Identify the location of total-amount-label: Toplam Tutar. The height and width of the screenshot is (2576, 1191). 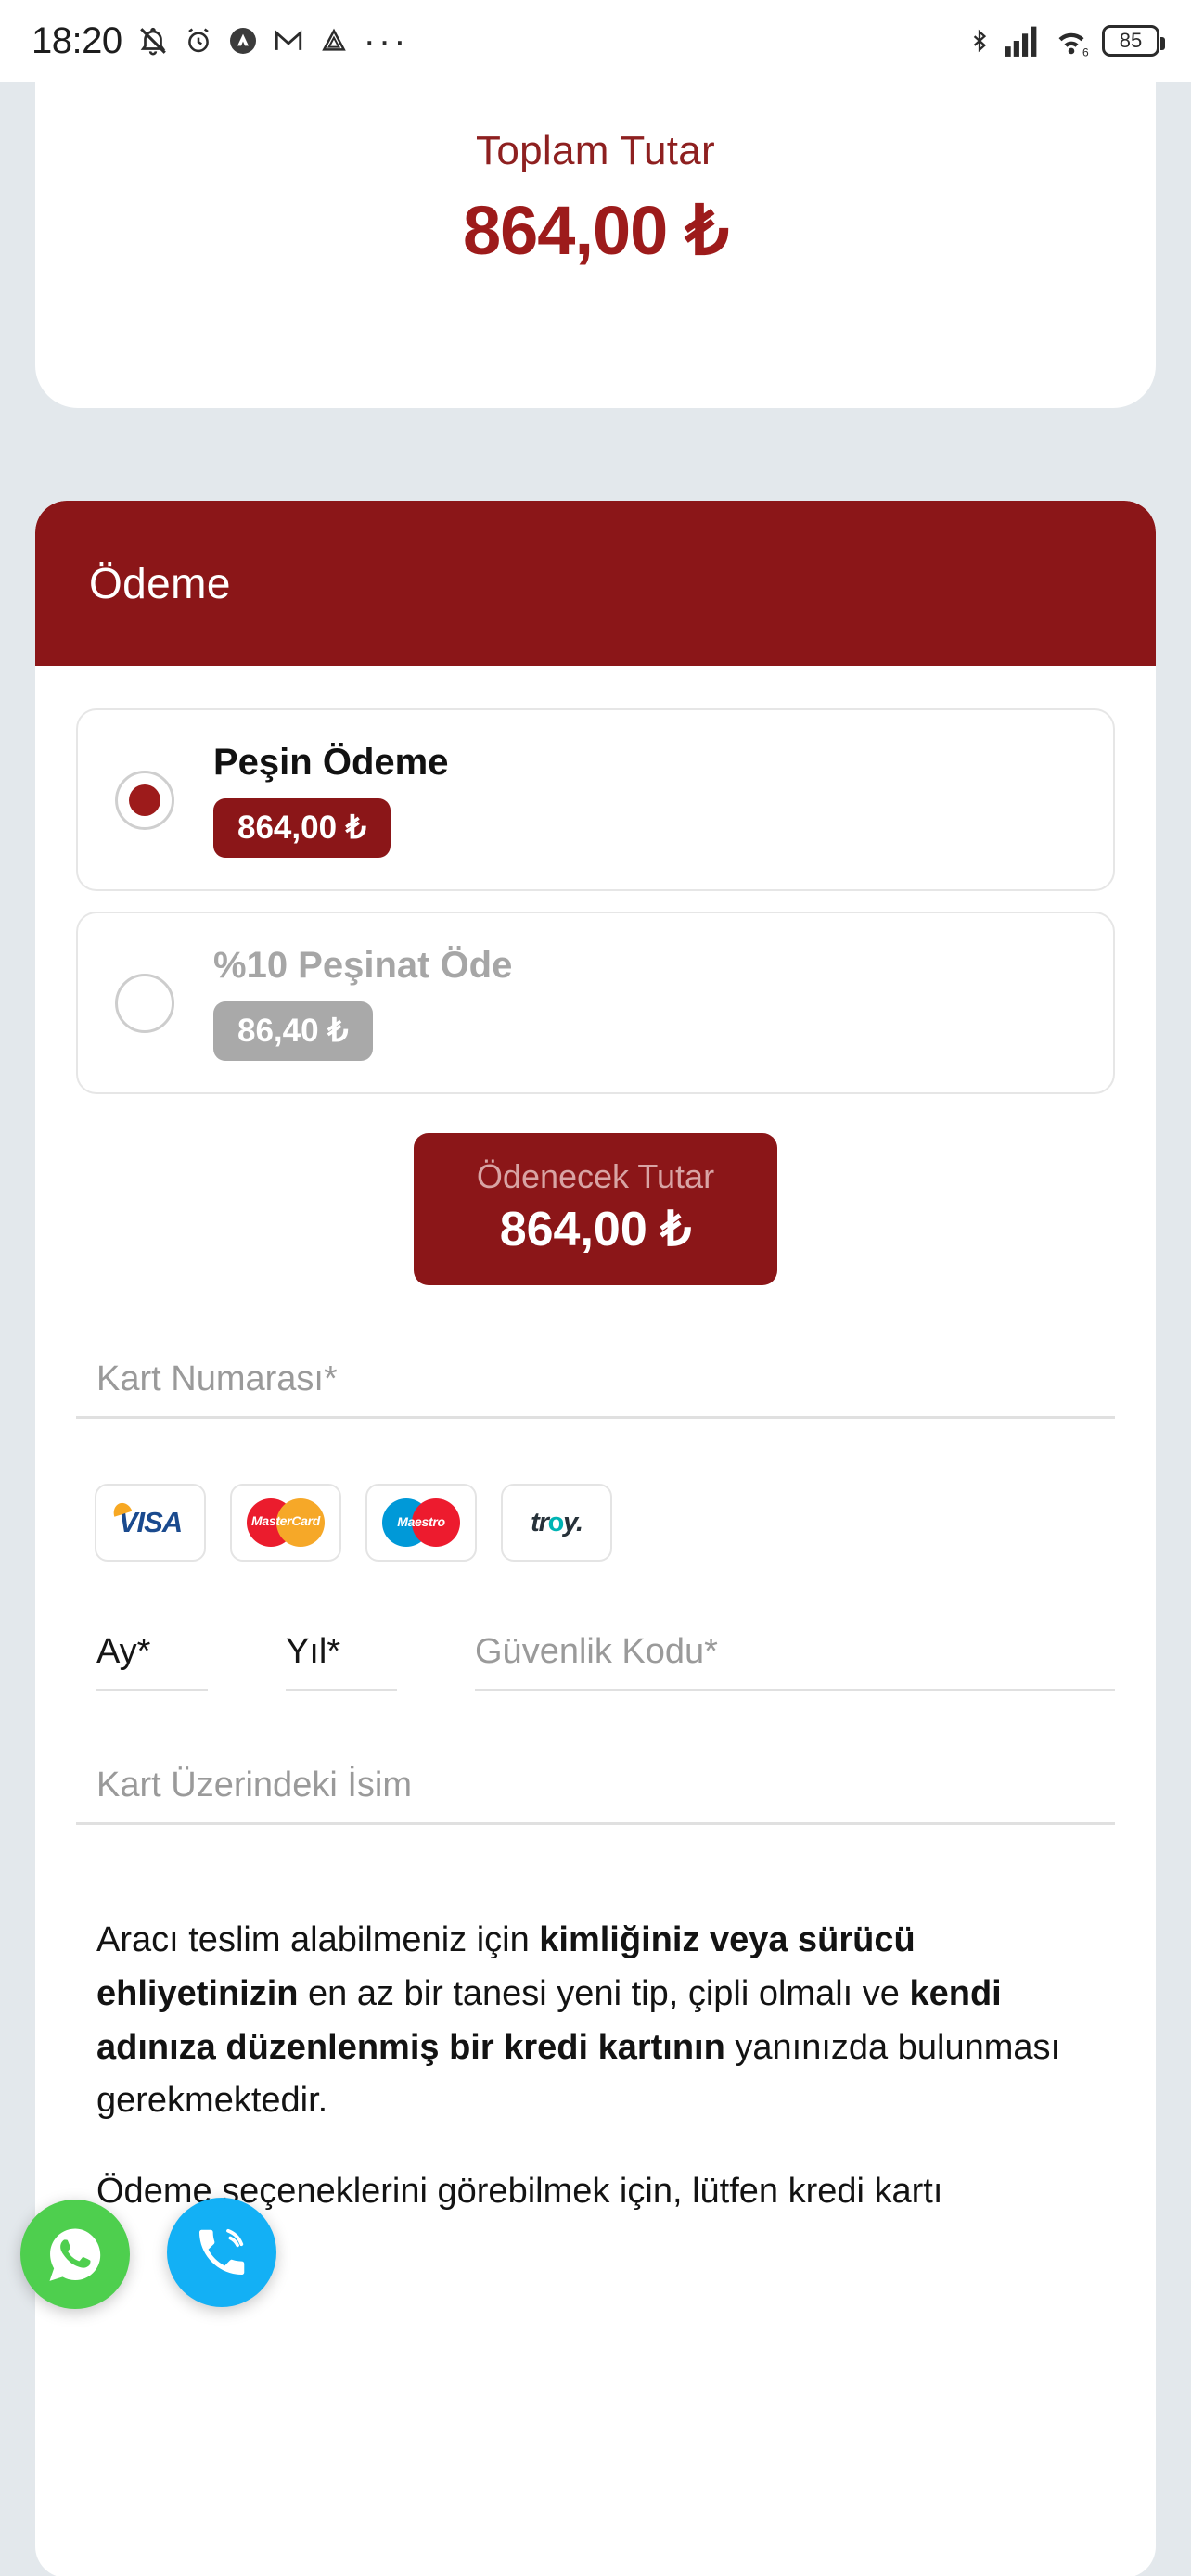
(595, 150).